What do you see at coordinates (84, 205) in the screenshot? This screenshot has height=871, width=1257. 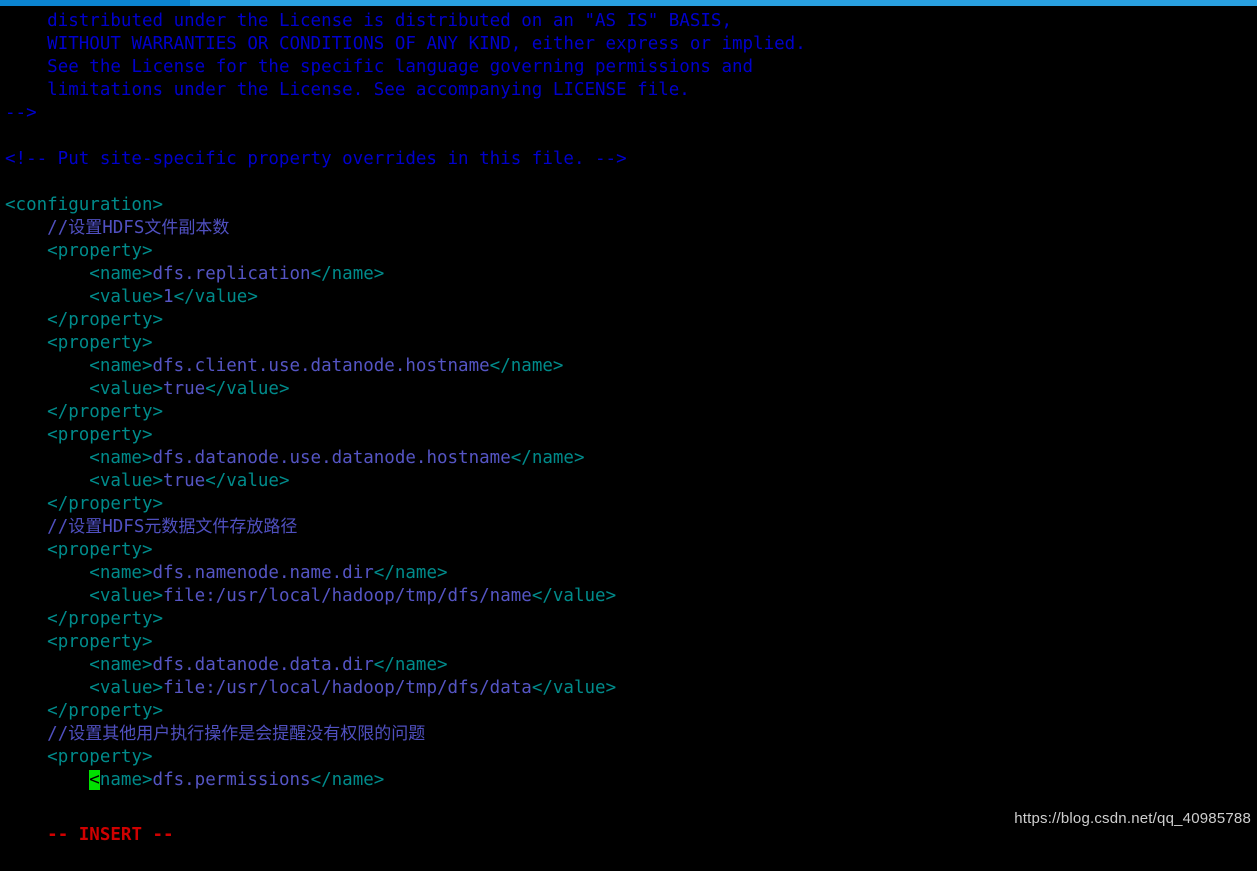 I see `xml-tag: <configuration>` at bounding box center [84, 205].